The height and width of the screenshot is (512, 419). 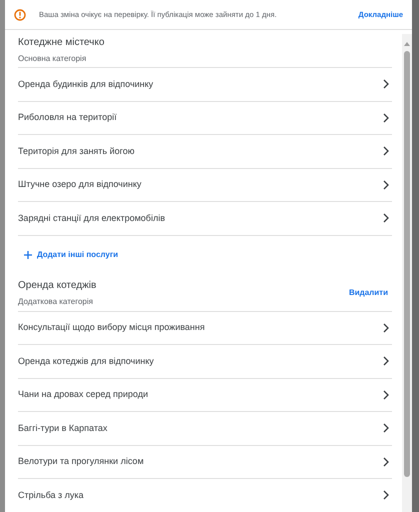 I want to click on service-row: Велотури та прогулянки лісом, so click(x=205, y=462).